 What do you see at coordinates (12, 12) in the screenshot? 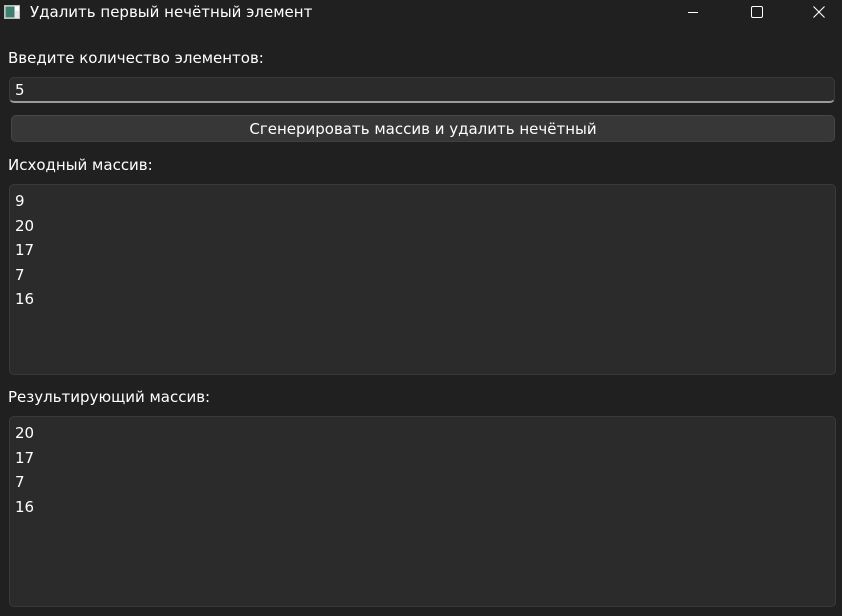
I see `app-icon` at bounding box center [12, 12].